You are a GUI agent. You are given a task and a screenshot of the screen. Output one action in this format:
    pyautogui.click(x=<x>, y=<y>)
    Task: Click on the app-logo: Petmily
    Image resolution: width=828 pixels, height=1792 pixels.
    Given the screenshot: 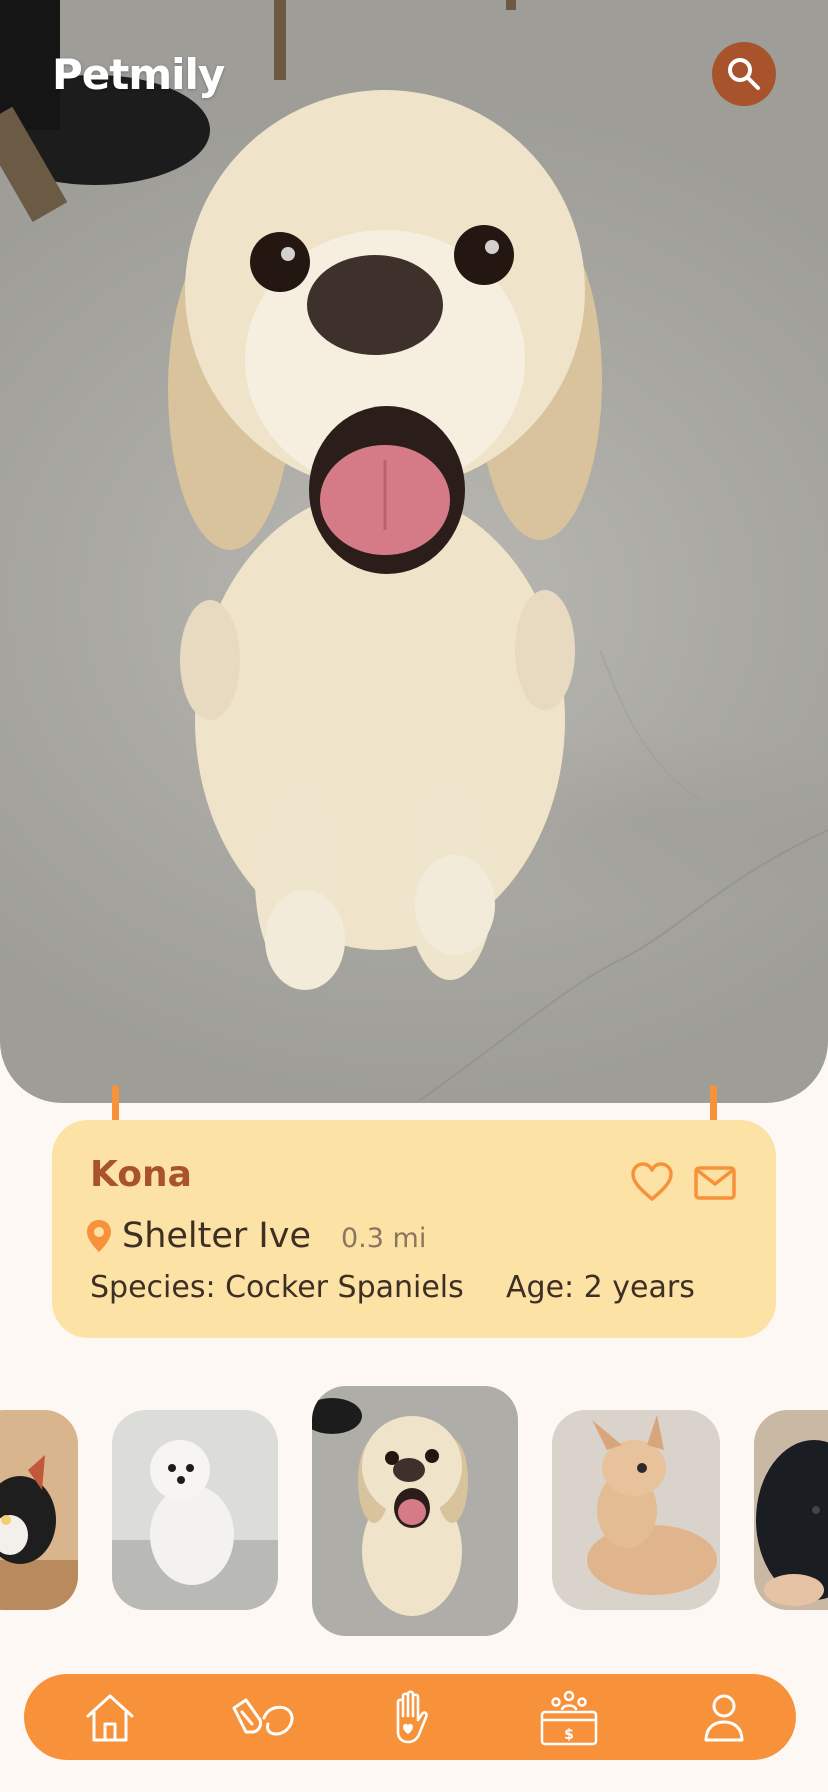 What is the action you would take?
    pyautogui.click(x=138, y=74)
    